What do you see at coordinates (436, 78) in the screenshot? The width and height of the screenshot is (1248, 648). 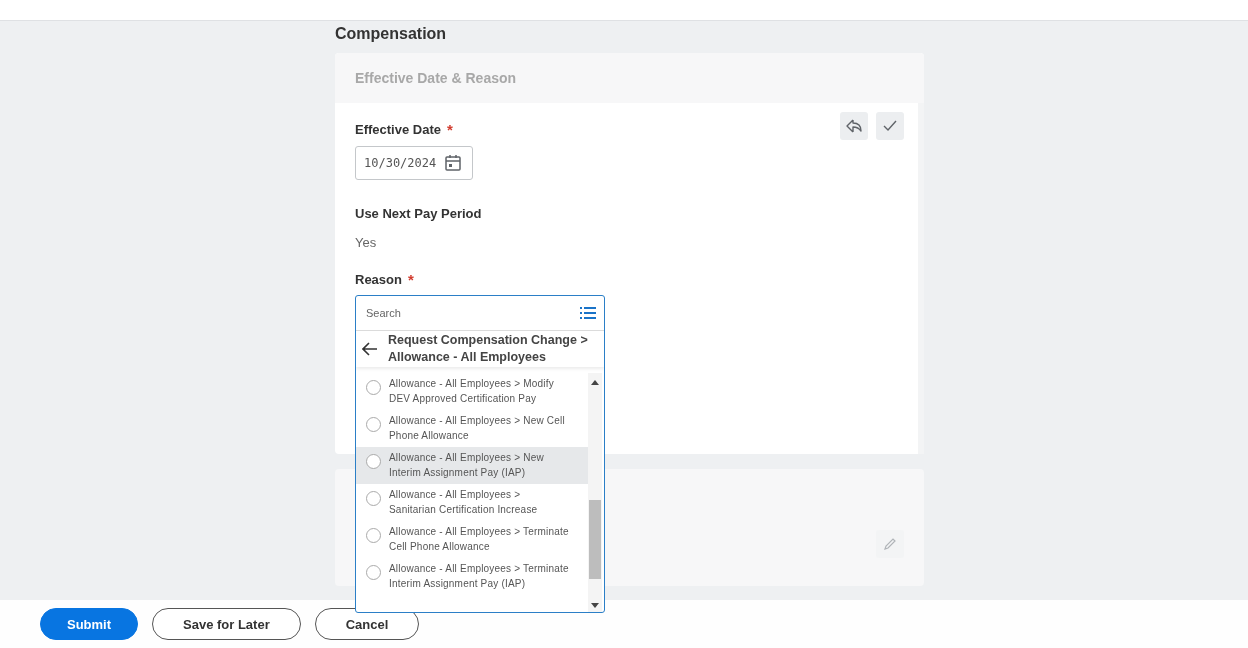 I see `card-title: Effective Date & Reason` at bounding box center [436, 78].